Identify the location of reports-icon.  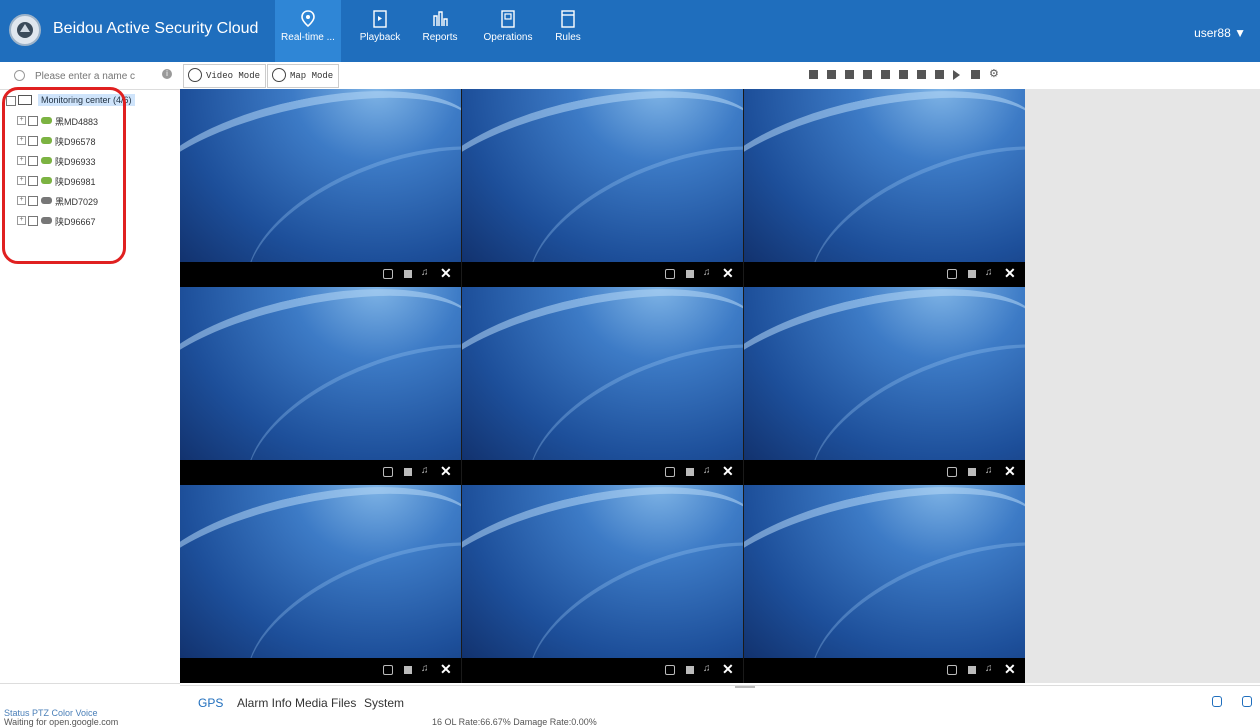
(440, 18).